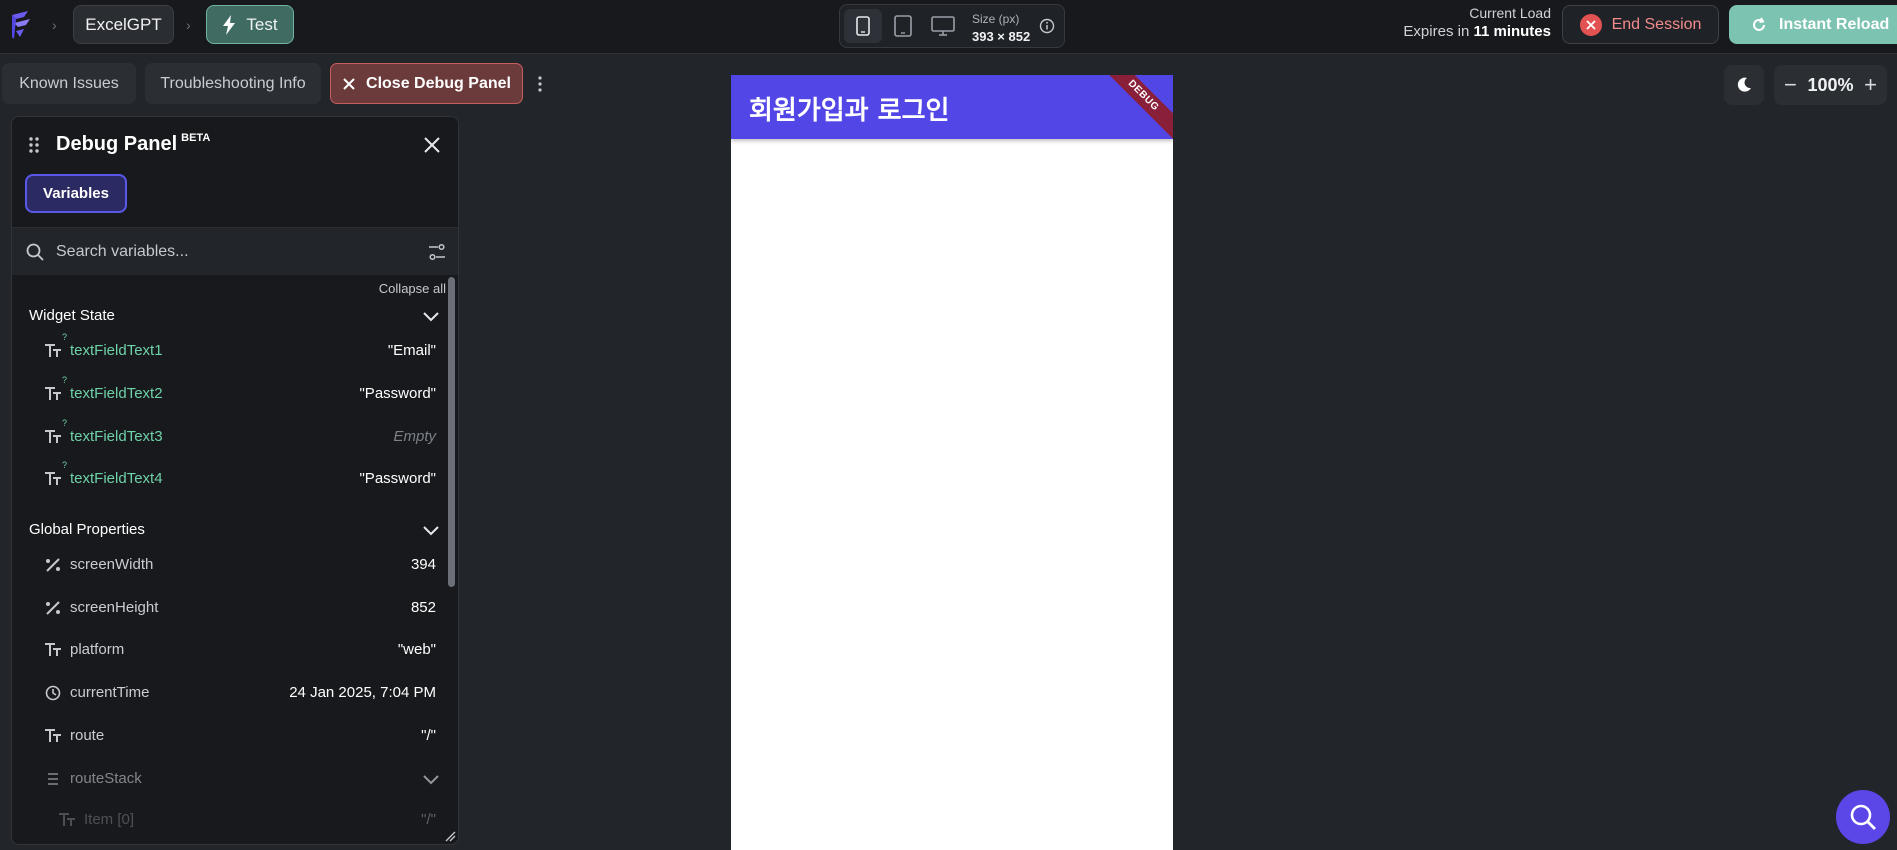  I want to click on list-icon, so click(53, 779).